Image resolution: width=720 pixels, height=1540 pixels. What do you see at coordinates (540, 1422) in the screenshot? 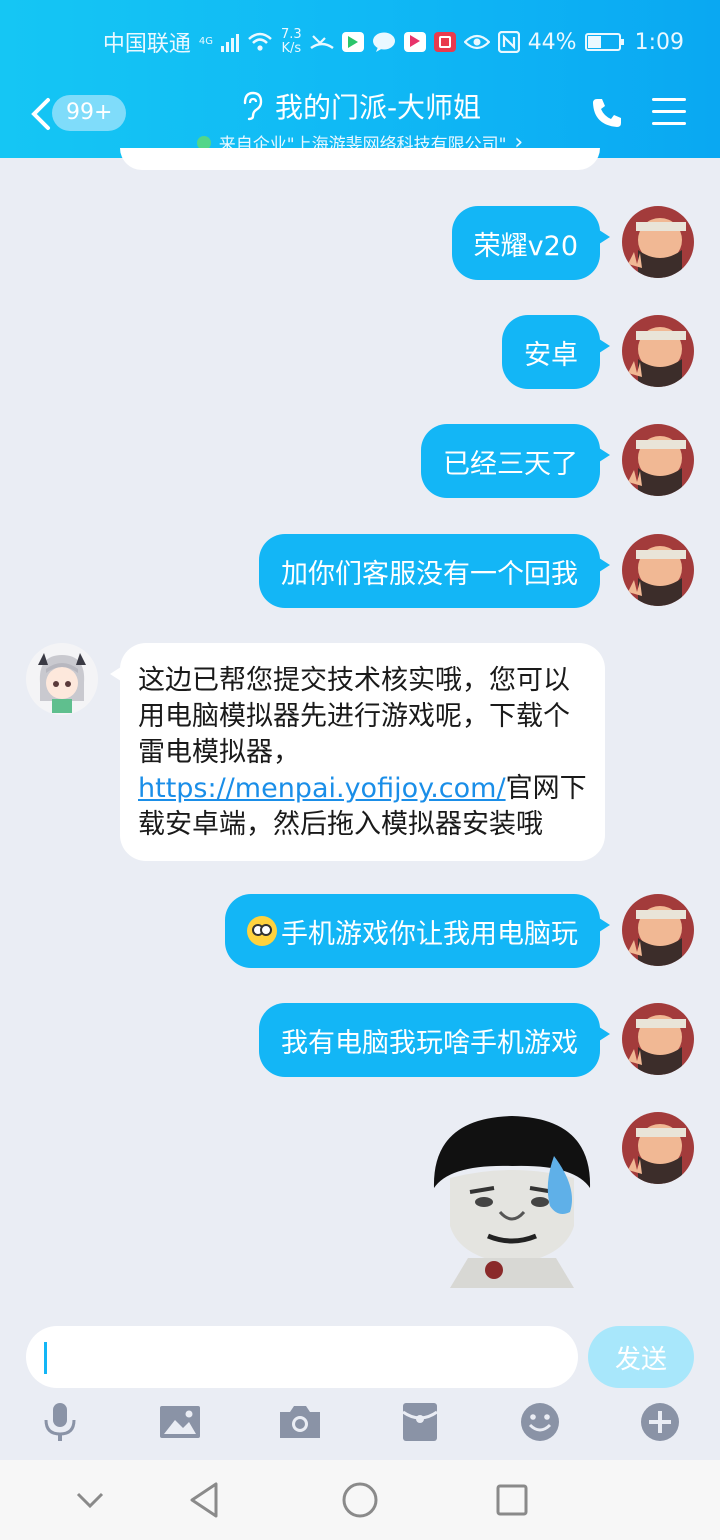
I see `emoji-icon` at bounding box center [540, 1422].